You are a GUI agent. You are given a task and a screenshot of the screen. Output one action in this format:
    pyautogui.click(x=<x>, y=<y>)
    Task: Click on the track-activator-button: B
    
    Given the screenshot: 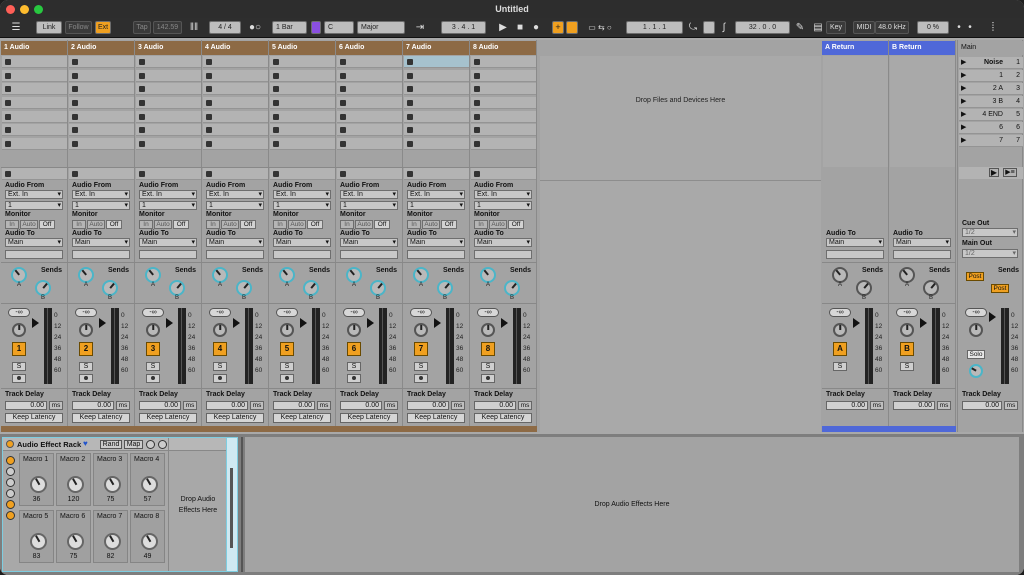 What is the action you would take?
    pyautogui.click(x=907, y=349)
    